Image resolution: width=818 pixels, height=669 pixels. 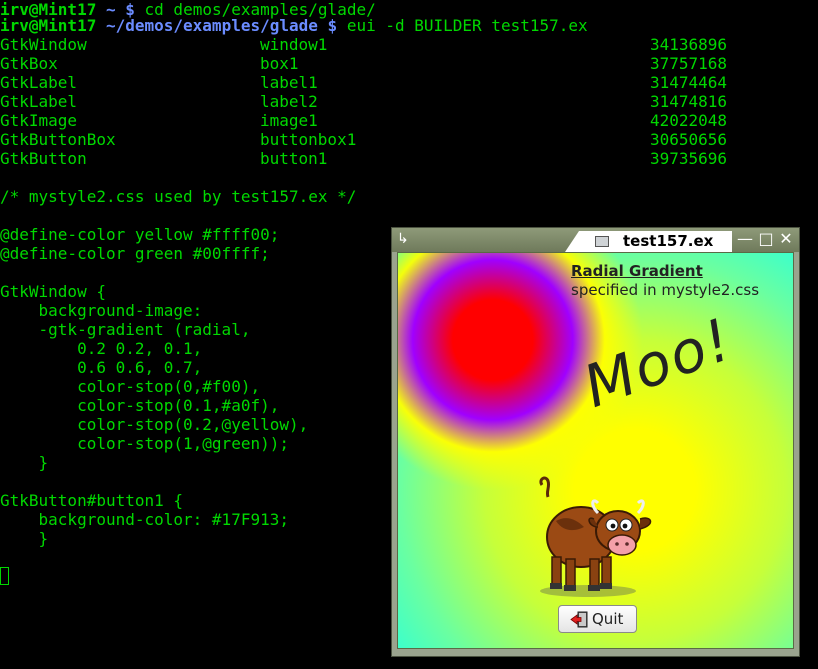 I want to click on css-line: 0.2 0.2, 0.1,, so click(x=101, y=348).